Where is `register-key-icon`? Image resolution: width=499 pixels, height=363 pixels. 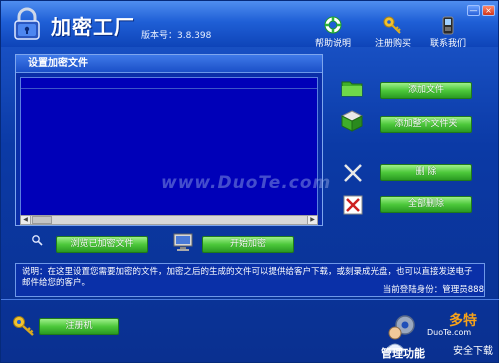
register-key-icon is located at coordinates (23, 326).